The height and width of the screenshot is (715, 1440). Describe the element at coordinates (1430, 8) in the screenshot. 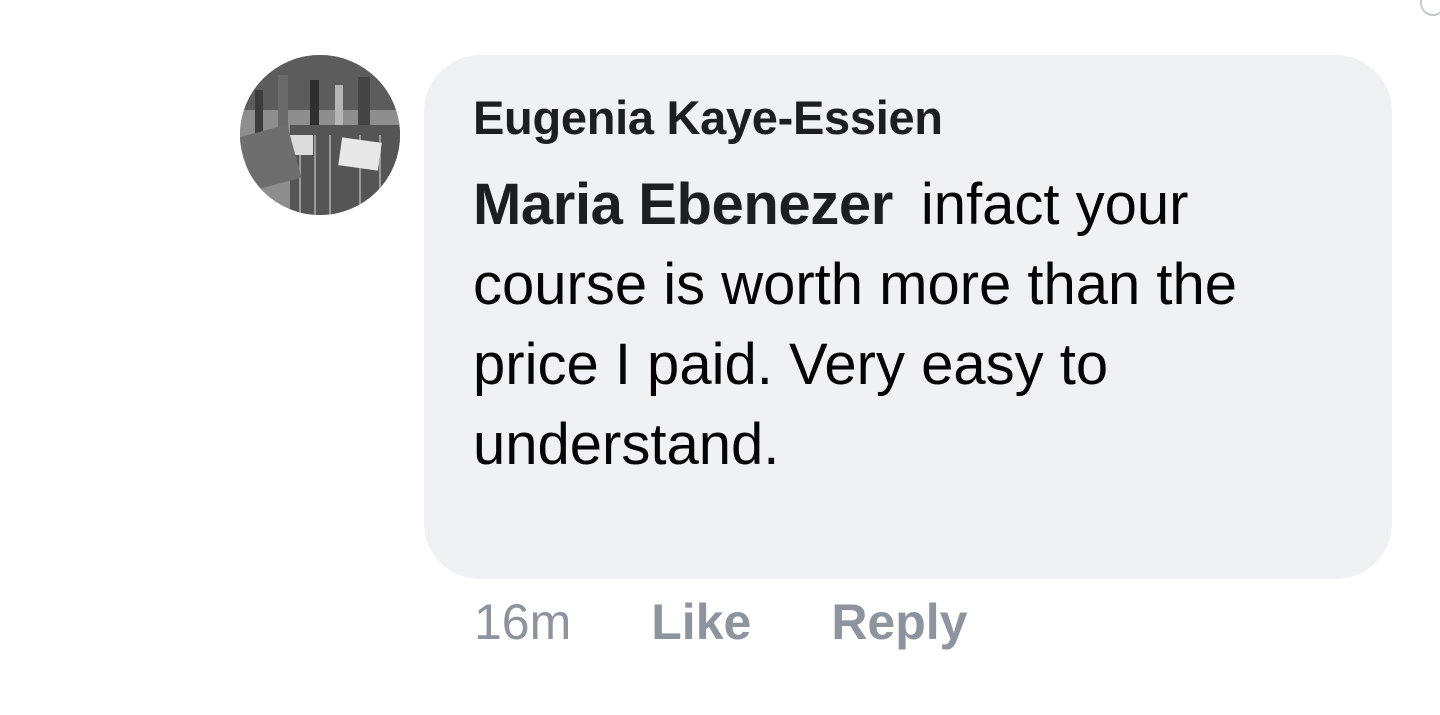

I see `edge-marker-icon` at that location.